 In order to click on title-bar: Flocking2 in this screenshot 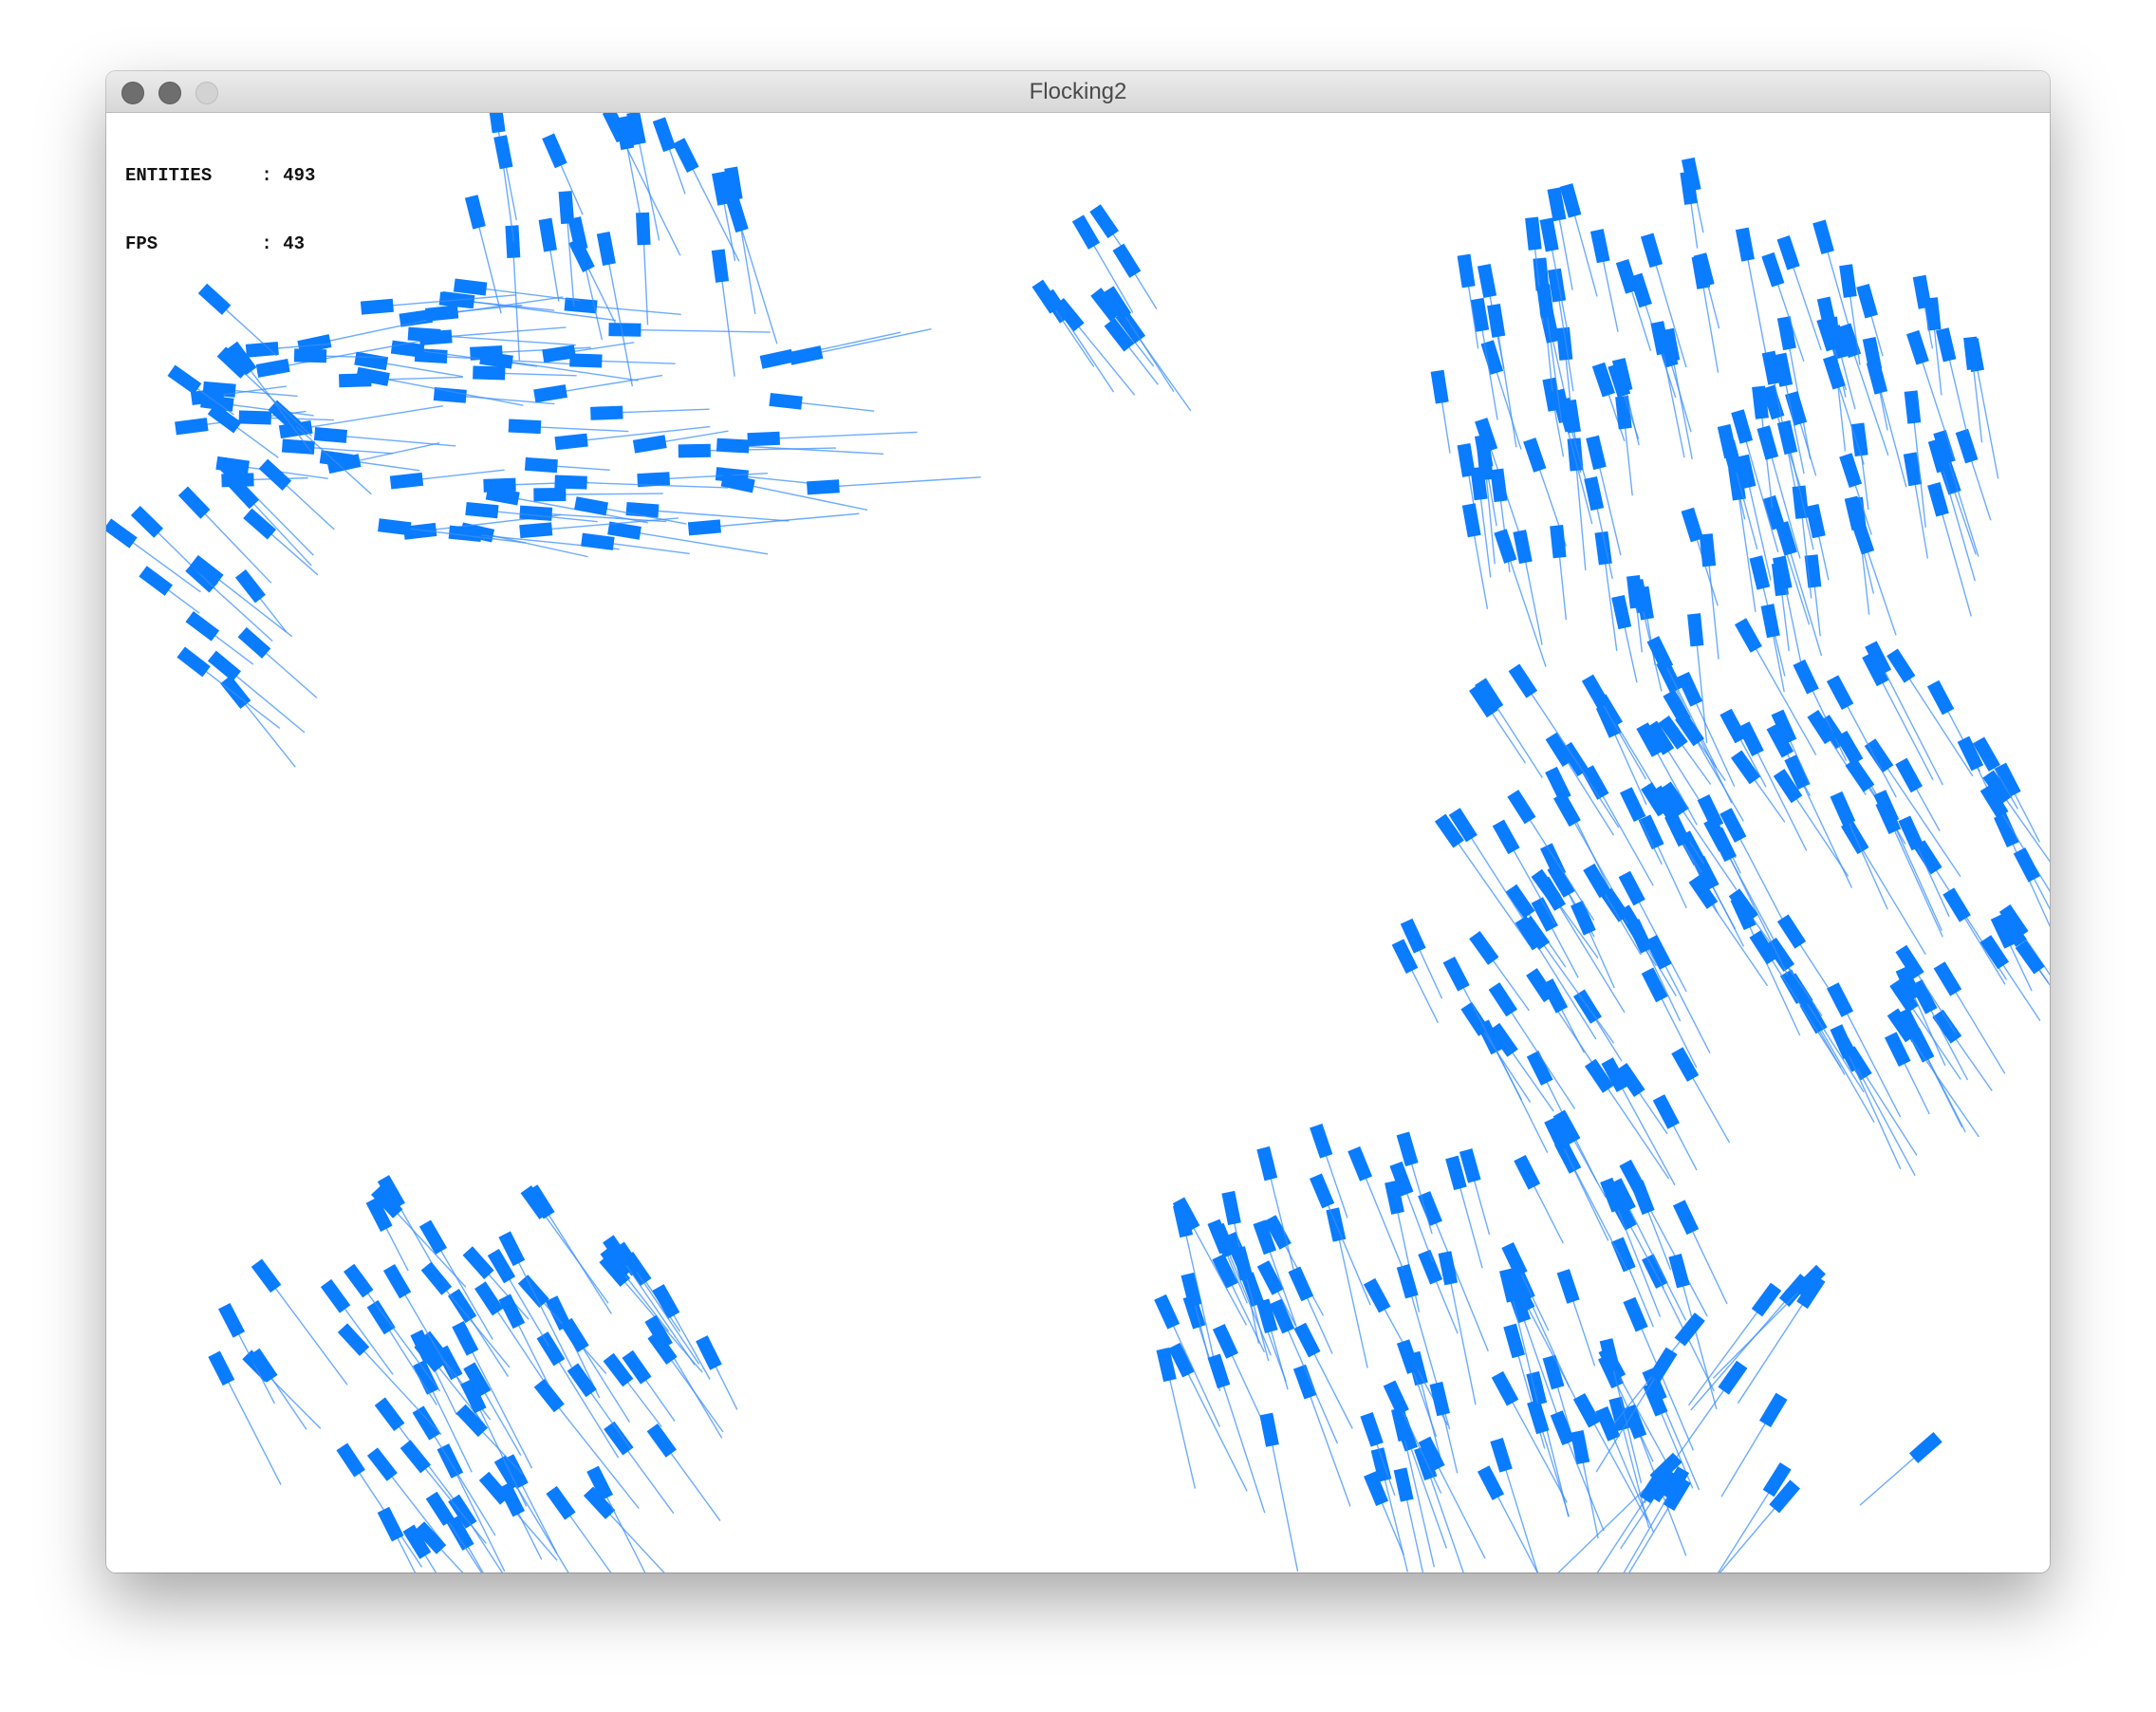, I will do `click(1078, 92)`.